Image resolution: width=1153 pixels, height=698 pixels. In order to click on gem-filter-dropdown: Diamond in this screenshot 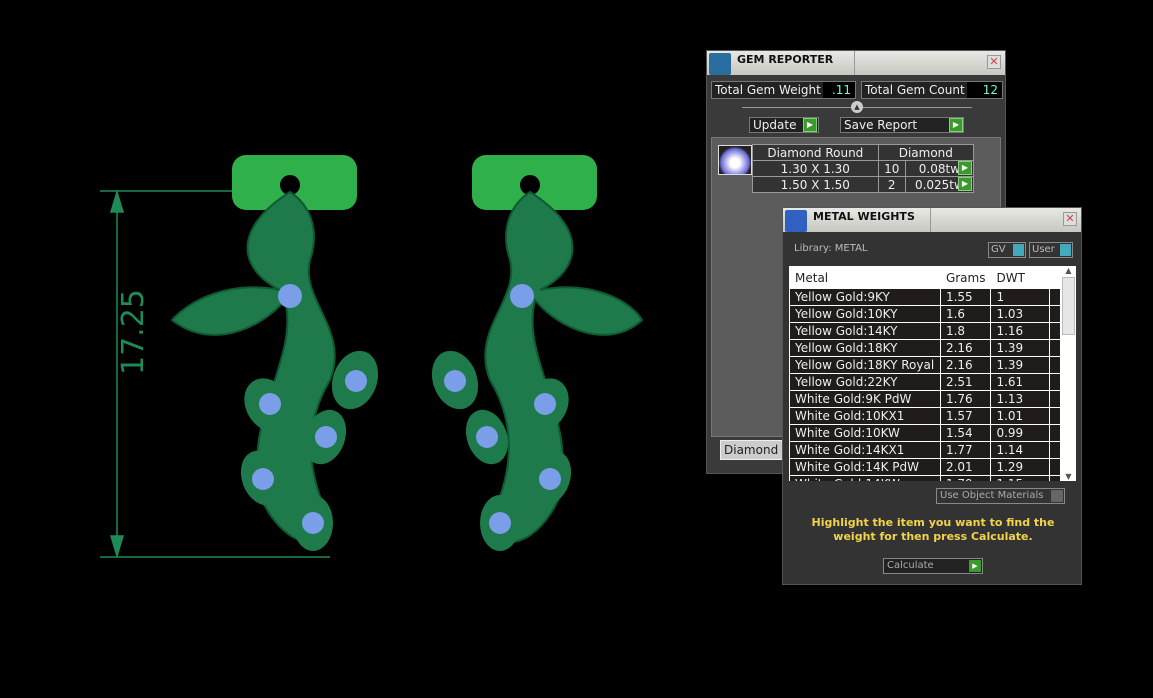, I will do `click(755, 450)`.